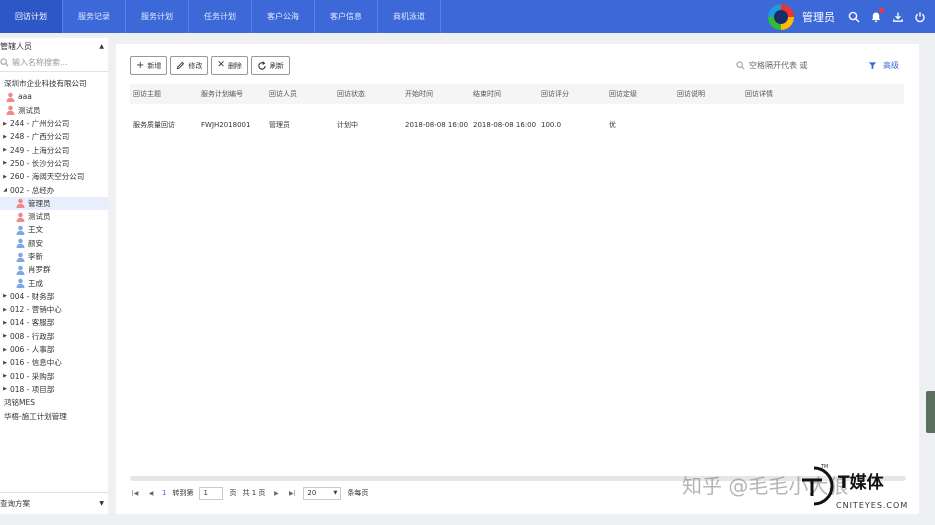  What do you see at coordinates (818, 486) in the screenshot?
I see `brand-mark-icon` at bounding box center [818, 486].